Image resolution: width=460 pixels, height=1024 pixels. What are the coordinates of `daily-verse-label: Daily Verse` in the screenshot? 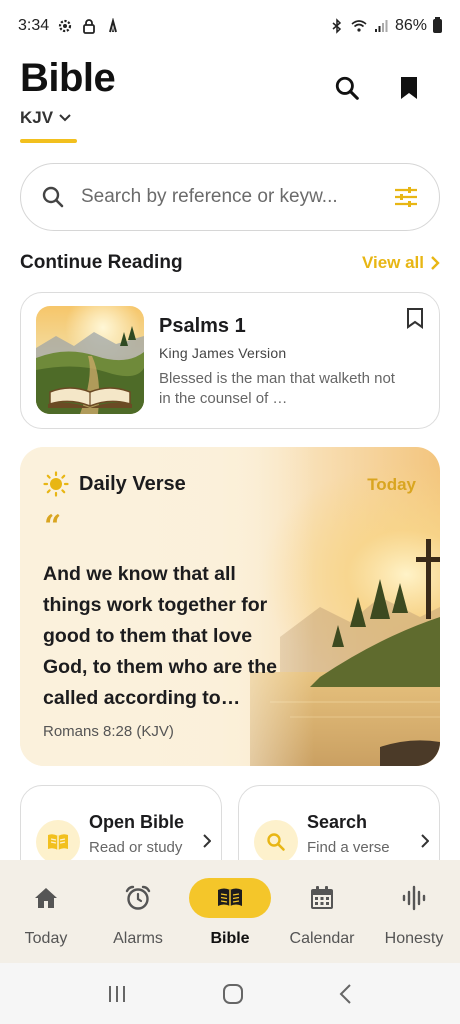 It's located at (132, 483).